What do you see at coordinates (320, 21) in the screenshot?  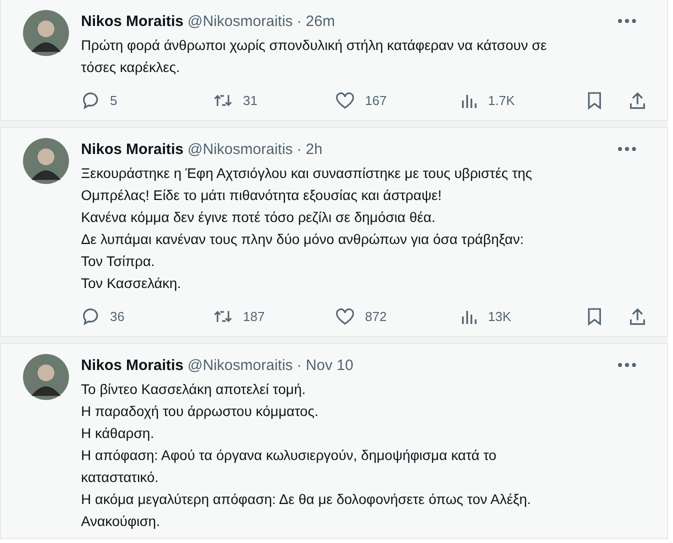 I see `tweet-time: 26m` at bounding box center [320, 21].